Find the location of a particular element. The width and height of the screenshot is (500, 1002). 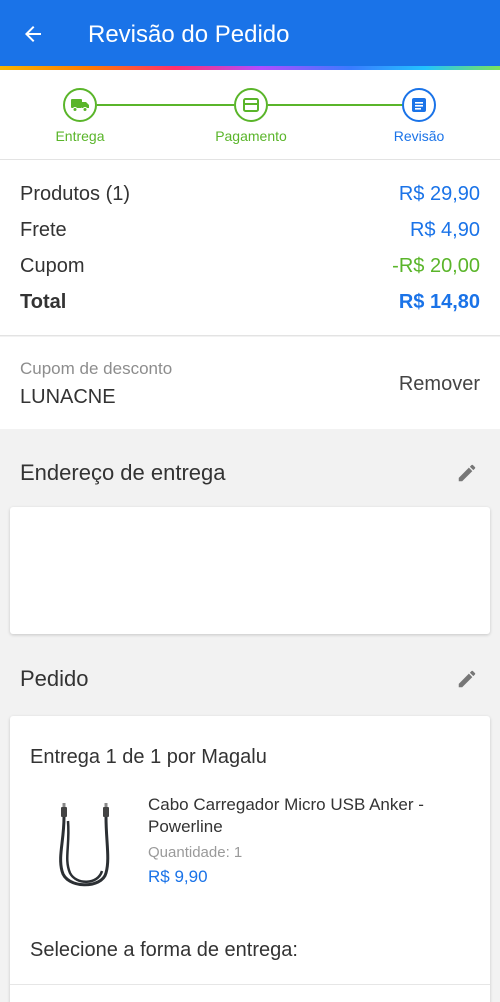

quantity-label: Quantidade: is located at coordinates (189, 852).